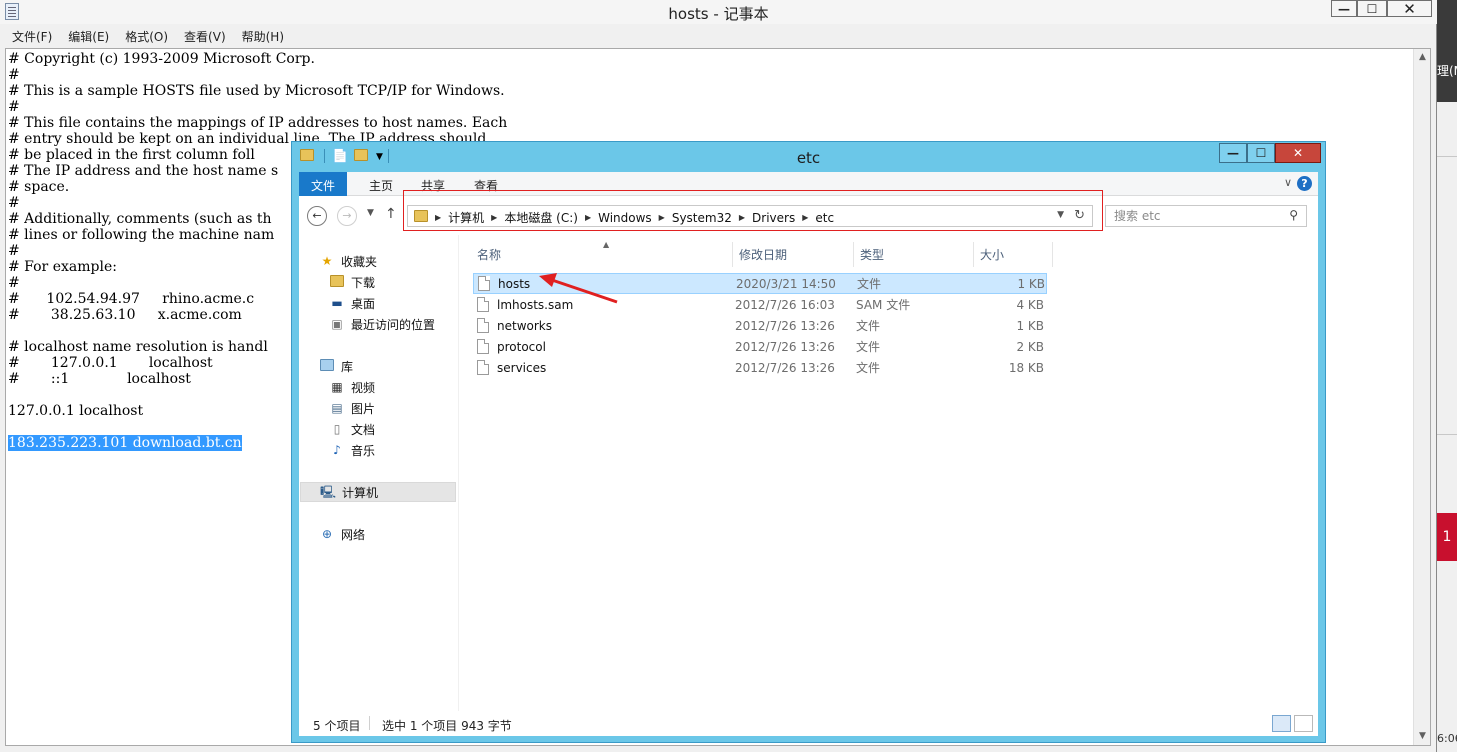 The height and width of the screenshot is (752, 1457). Describe the element at coordinates (1298, 153) in the screenshot. I see `explorer-close-button: ✕` at that location.